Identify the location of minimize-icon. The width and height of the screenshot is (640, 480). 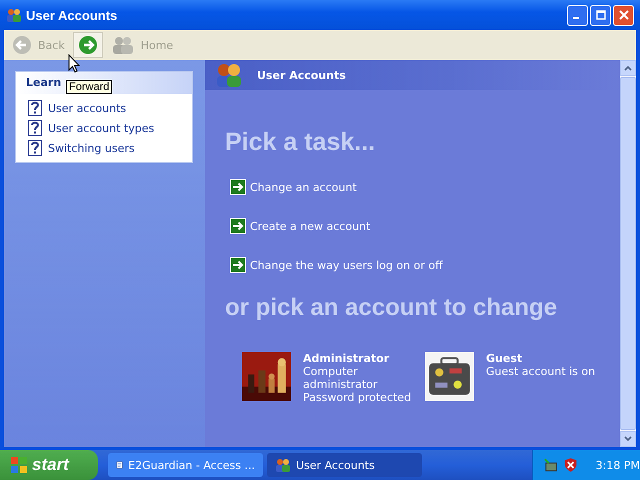
(576, 18).